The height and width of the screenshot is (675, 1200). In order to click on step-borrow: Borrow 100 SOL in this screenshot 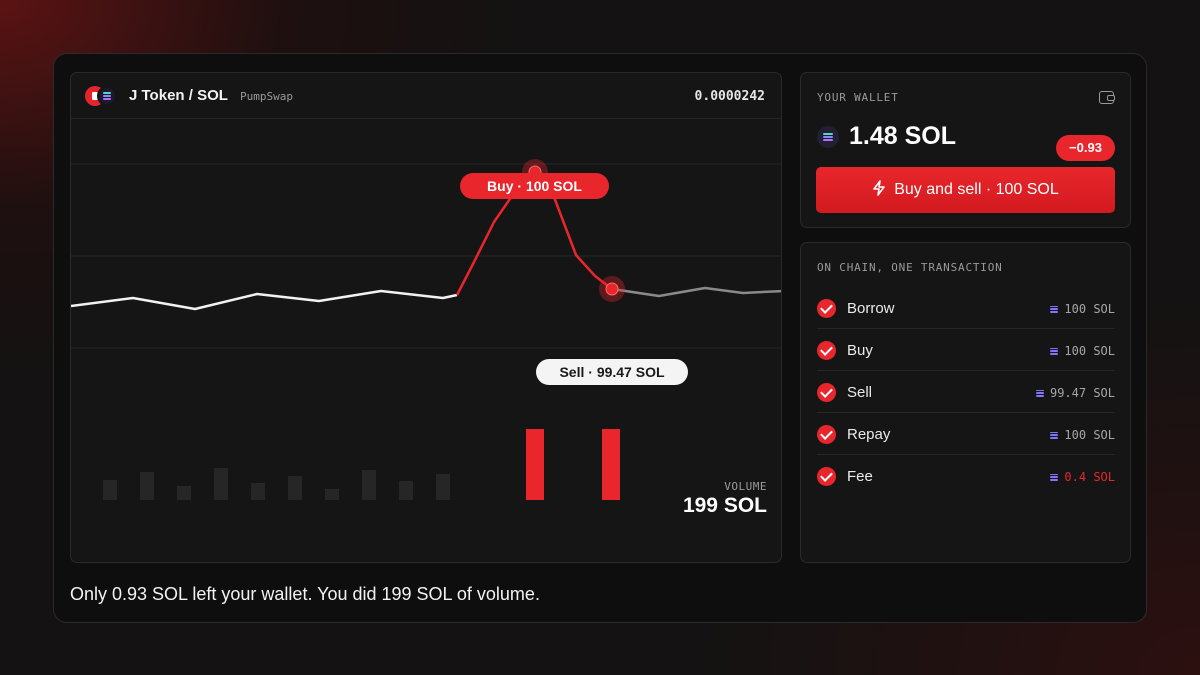, I will do `click(966, 308)`.